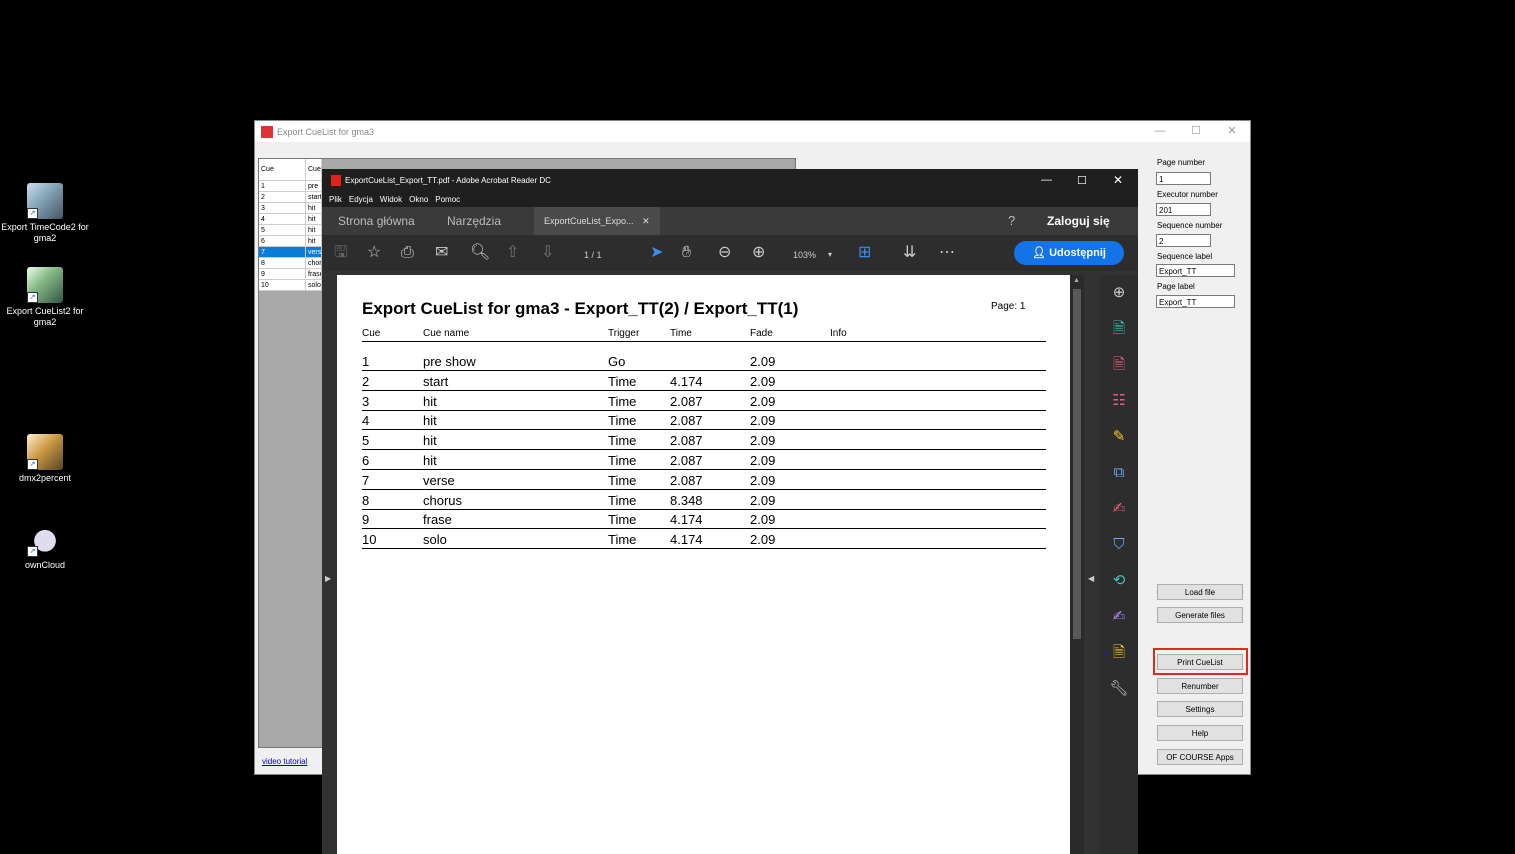 This screenshot has width=1515, height=854. I want to click on doc-header-trigger: Trigger, so click(624, 333).